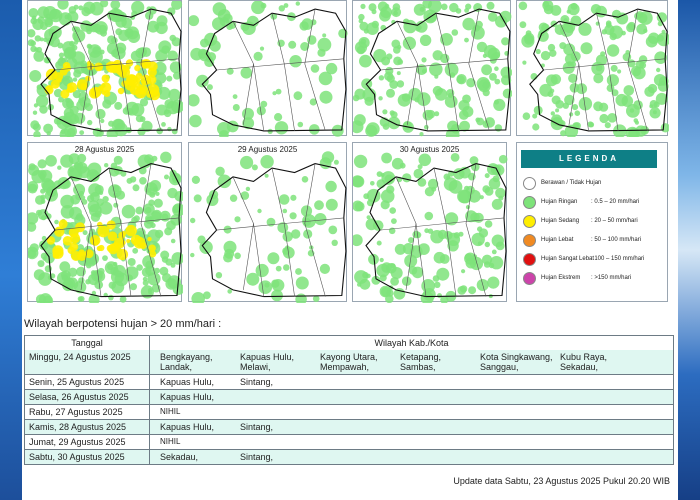 Image resolution: width=700 pixels, height=500 pixels. I want to click on legend-item: Hujan Ringan : 0.5 – 20 mm/hari, so click(581, 202).